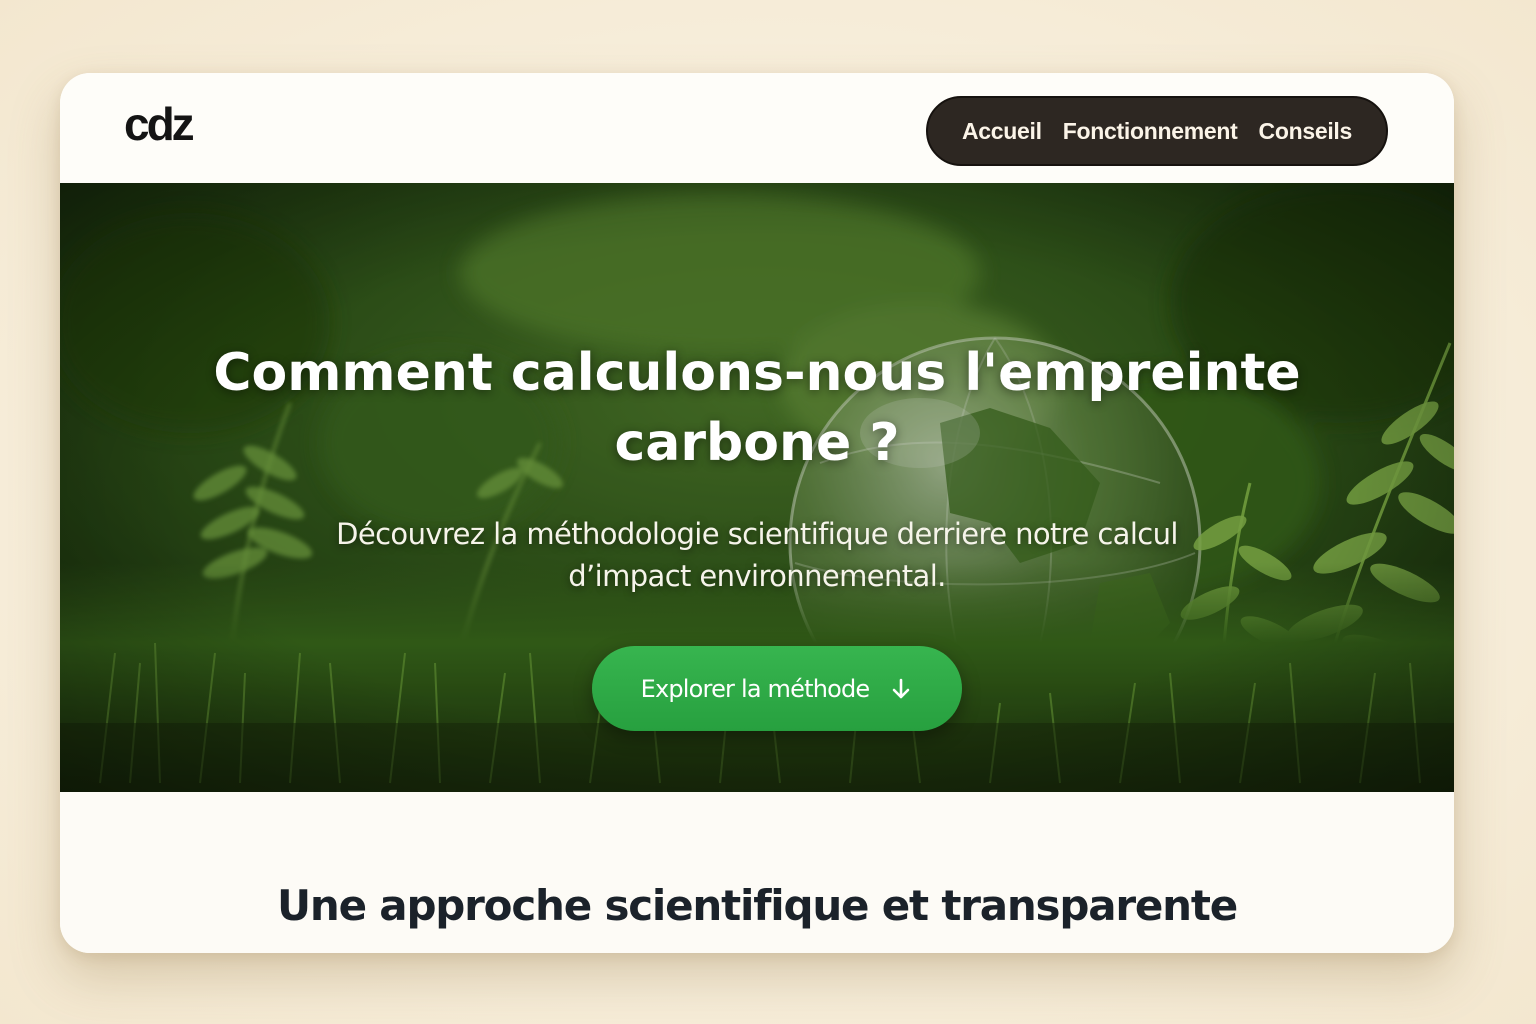  Describe the element at coordinates (1002, 131) in the screenshot. I see `nav-link-accueil: Accueil` at that location.